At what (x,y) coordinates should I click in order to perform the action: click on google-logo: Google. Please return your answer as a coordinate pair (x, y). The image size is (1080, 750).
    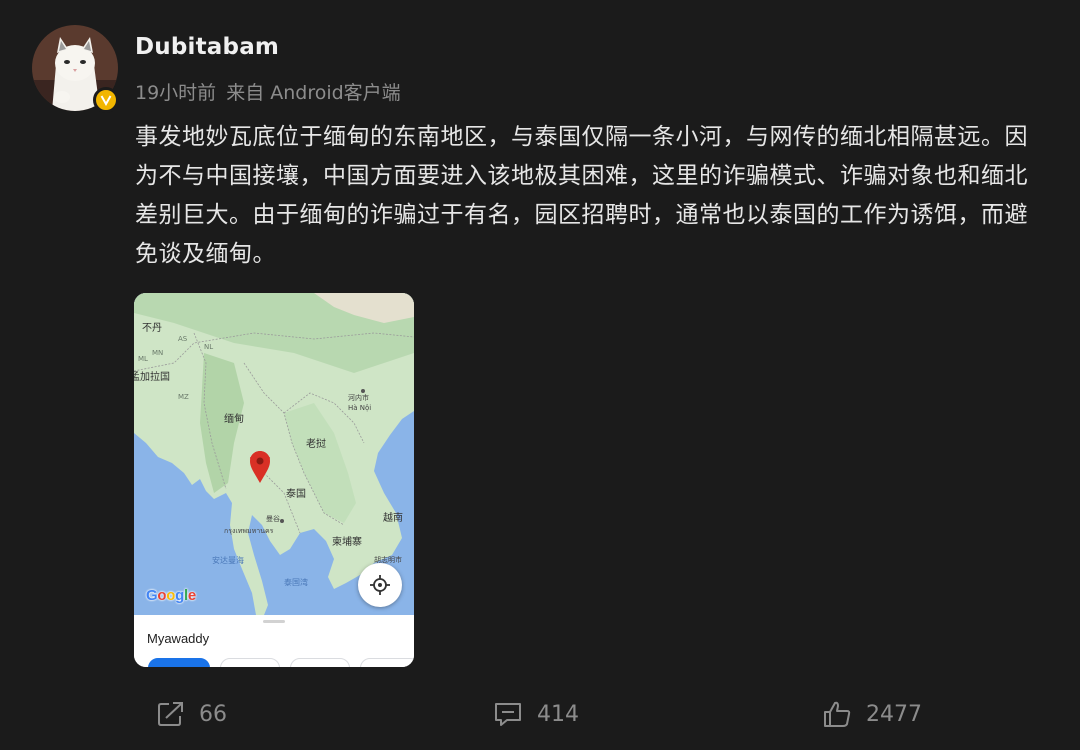
    Looking at the image, I should click on (171, 595).